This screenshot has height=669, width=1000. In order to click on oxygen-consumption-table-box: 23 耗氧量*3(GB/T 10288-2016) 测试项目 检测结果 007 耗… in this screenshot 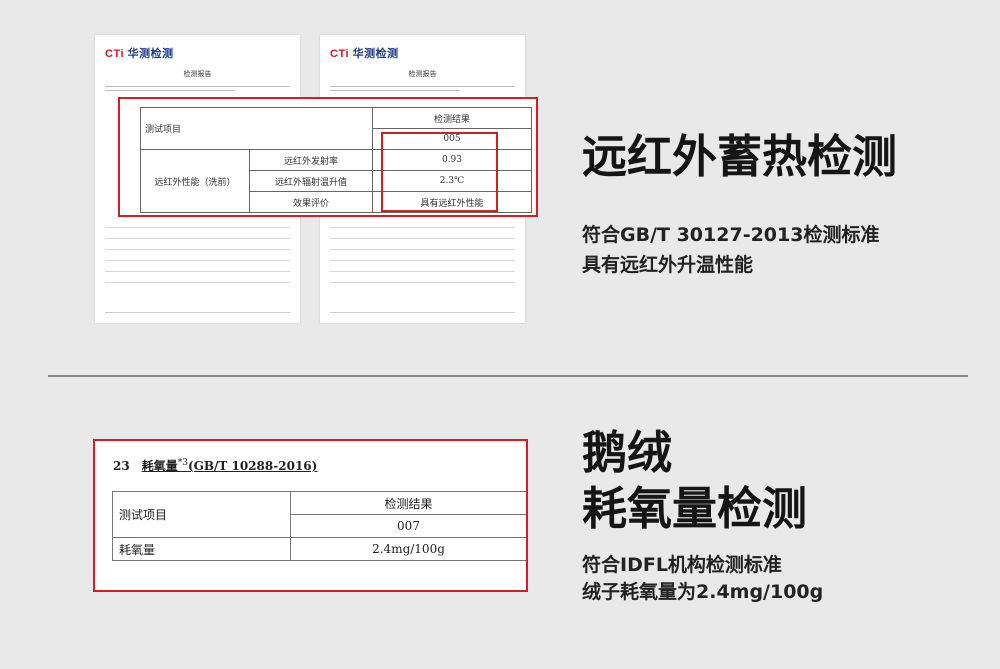, I will do `click(310, 515)`.